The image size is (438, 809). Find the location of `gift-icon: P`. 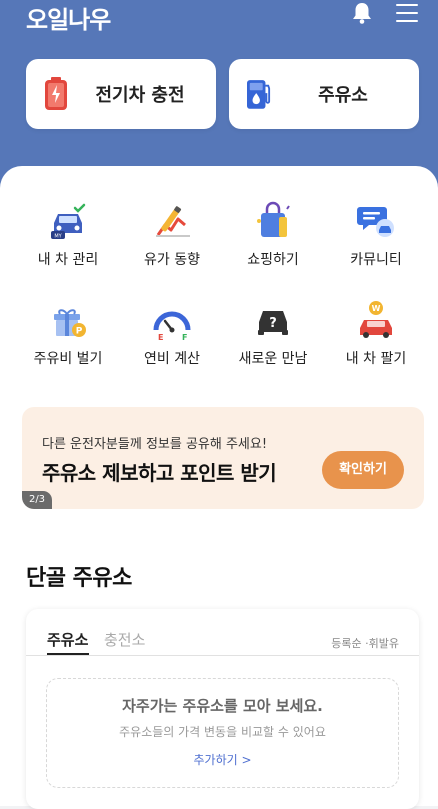

gift-icon: P is located at coordinates (70, 323).